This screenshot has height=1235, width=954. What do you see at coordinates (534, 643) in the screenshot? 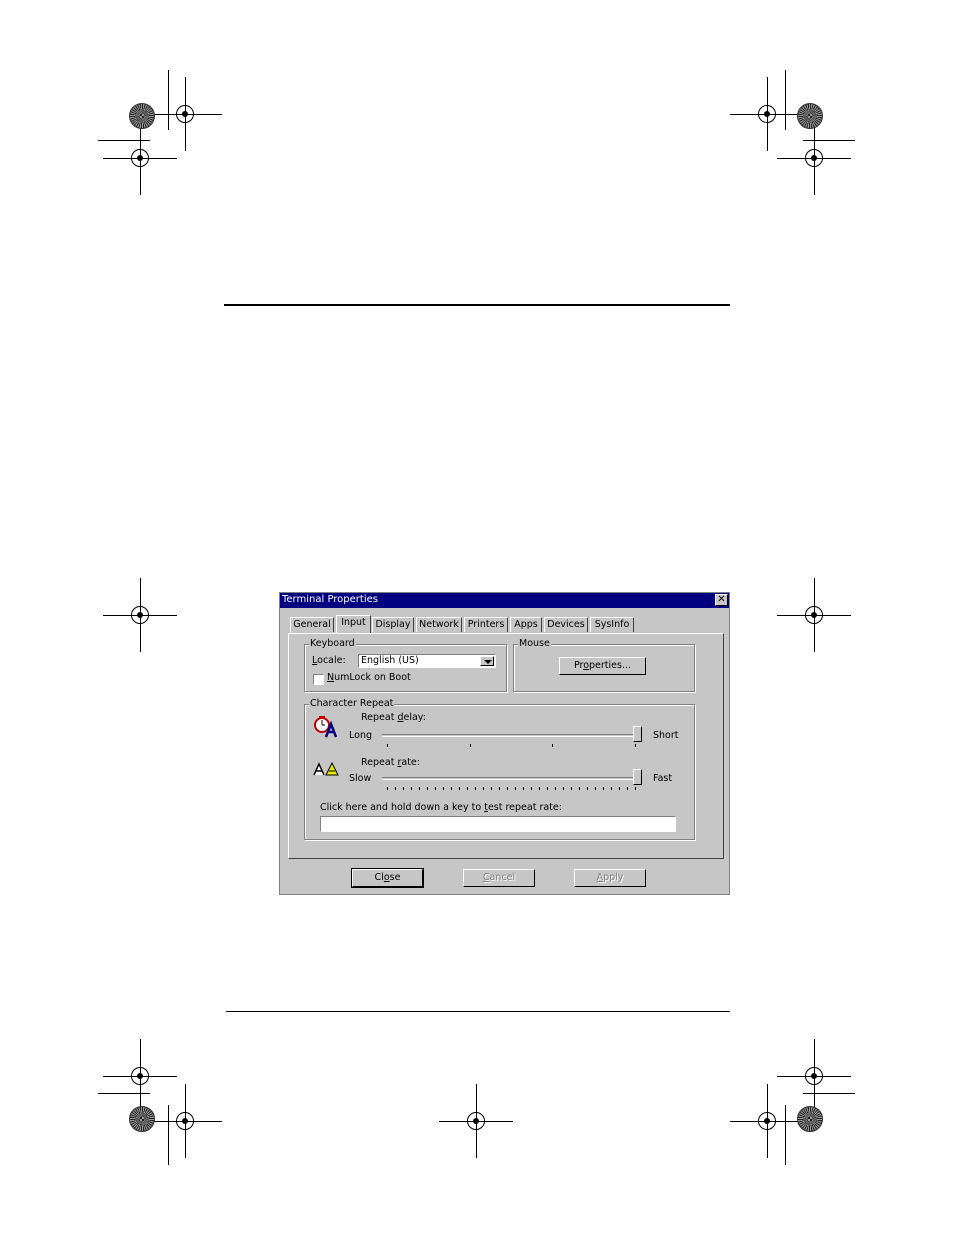
I see `mouse-group-label: Mouse` at bounding box center [534, 643].